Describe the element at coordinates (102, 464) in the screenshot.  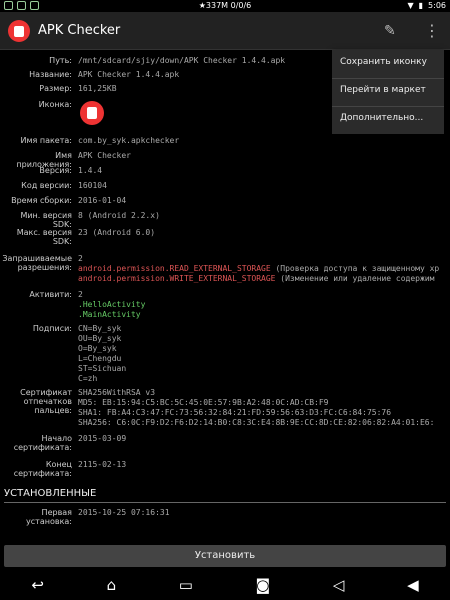
I see `cert-end-value: 2115-02-13` at that location.